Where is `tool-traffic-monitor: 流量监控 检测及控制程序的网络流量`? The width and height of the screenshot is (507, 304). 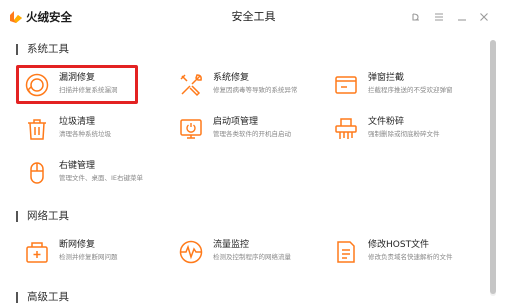 tool-traffic-monitor: 流量监控 检测及控制程序的网络流量 is located at coordinates (253, 255).